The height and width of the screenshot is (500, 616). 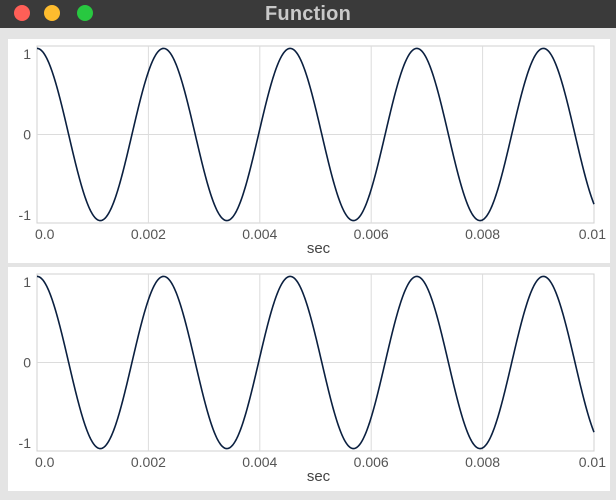 I want to click on window-title: Function, so click(x=308, y=14).